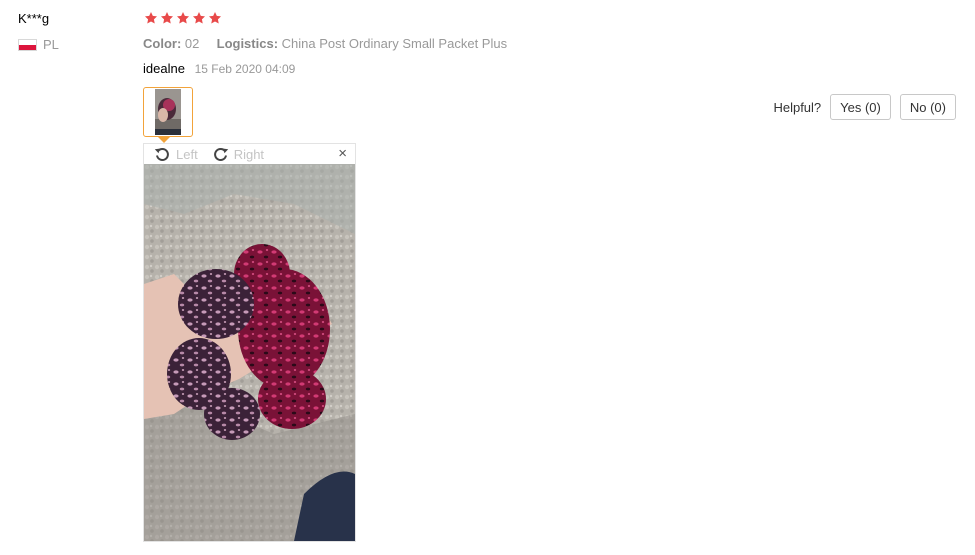 The image size is (975, 555). I want to click on helpful-label: Helpful?, so click(797, 107).